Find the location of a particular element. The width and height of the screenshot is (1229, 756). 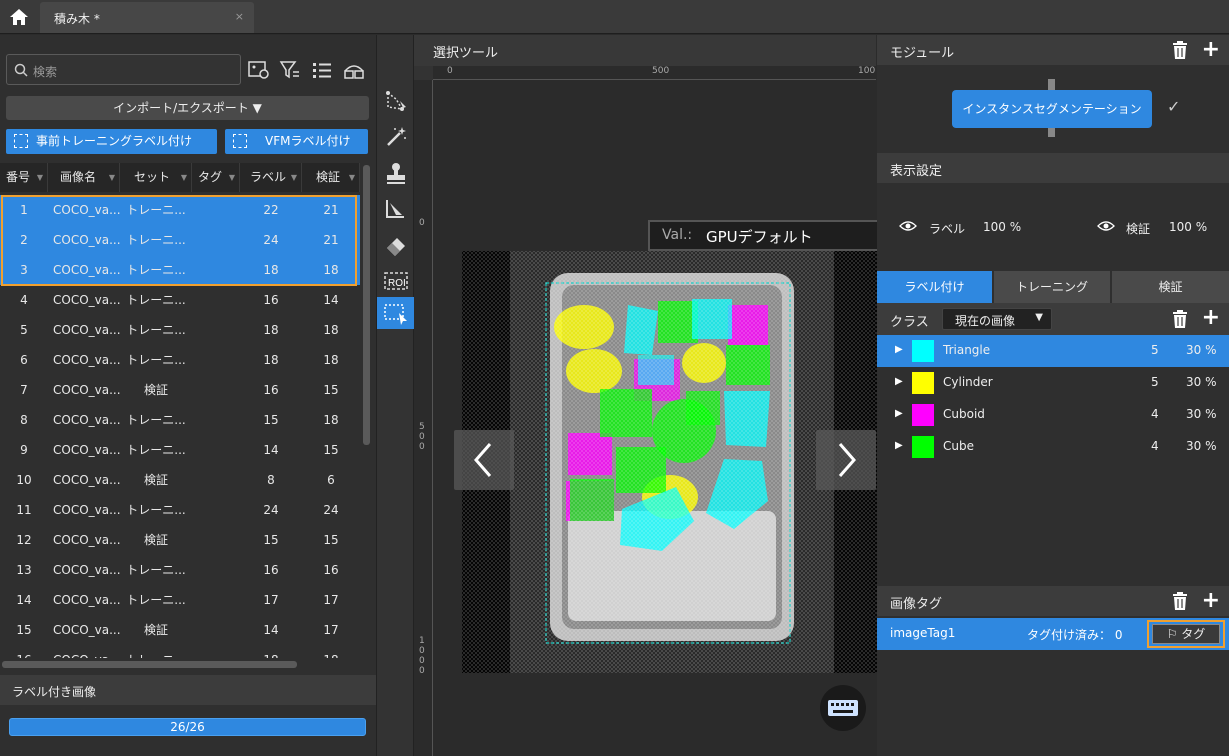

add-module-icon: + is located at coordinates (1211, 50).